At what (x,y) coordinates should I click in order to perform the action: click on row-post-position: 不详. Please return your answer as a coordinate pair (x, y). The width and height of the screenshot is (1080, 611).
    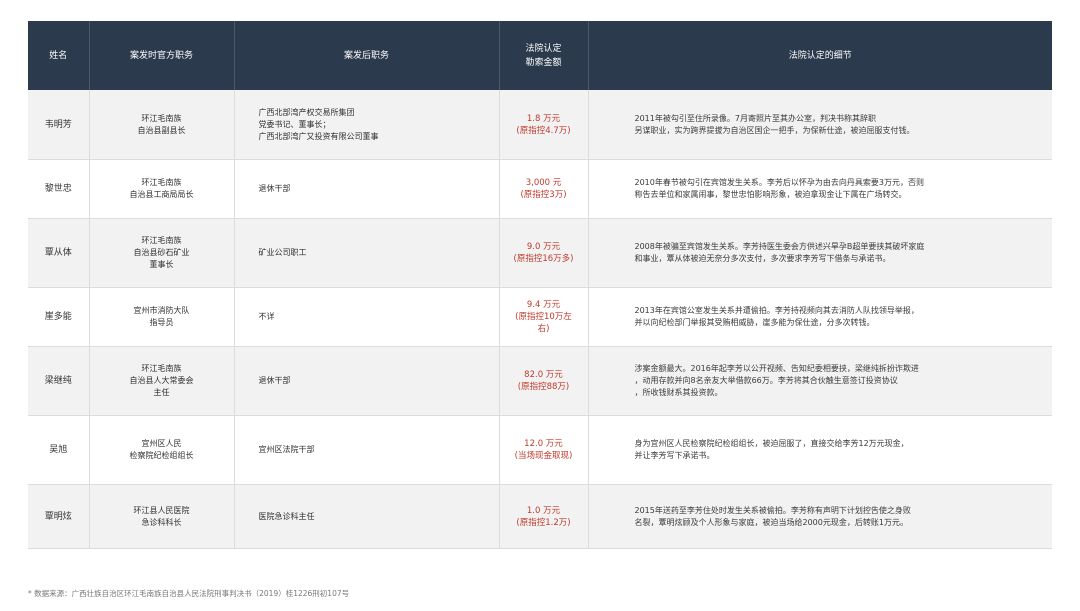
    Looking at the image, I should click on (367, 317).